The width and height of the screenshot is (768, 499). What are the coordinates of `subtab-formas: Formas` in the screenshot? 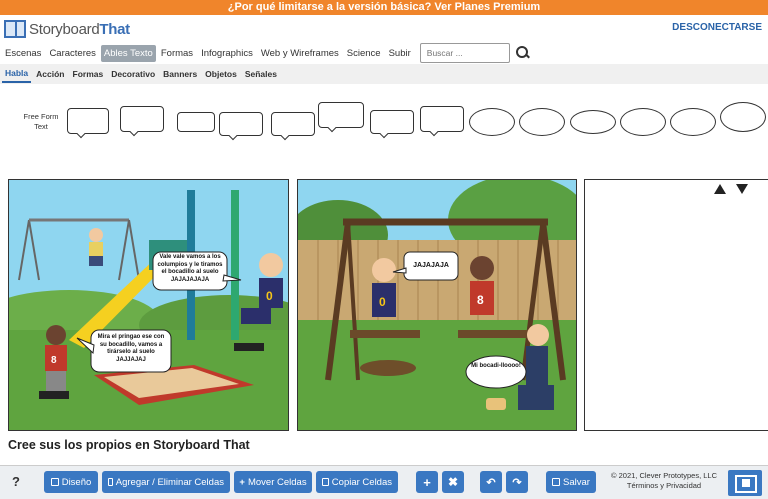 It's located at (88, 74).